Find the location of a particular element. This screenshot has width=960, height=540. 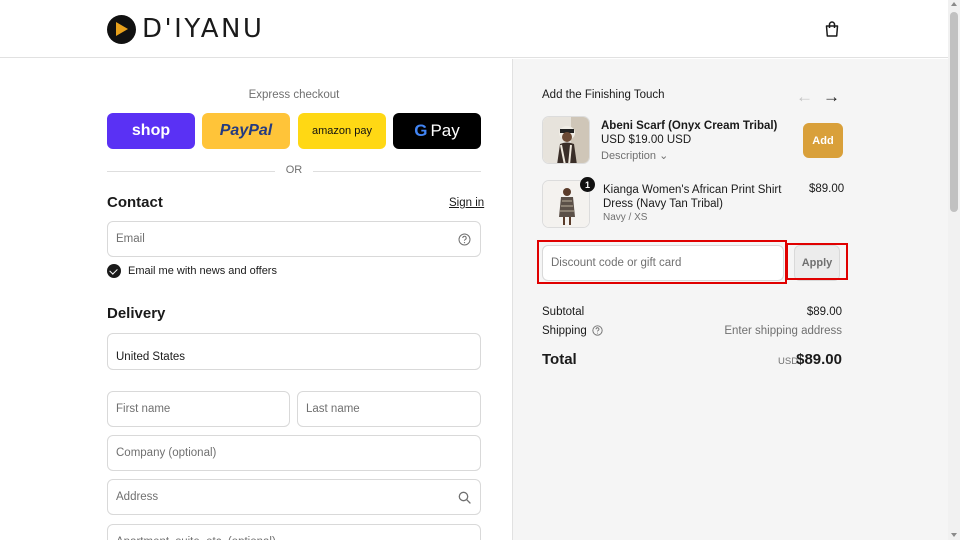

first-name-field is located at coordinates (198, 409).